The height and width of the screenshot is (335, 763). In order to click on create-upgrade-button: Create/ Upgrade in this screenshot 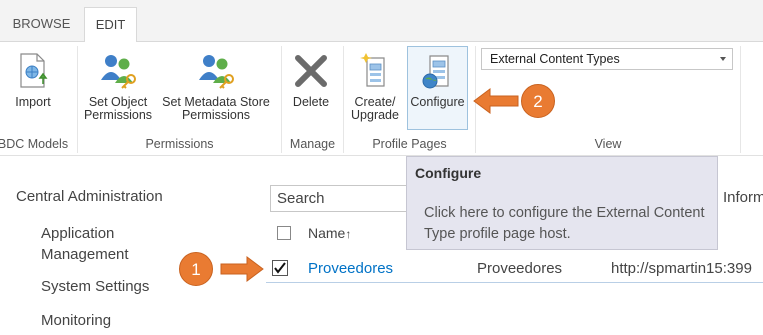, I will do `click(375, 87)`.